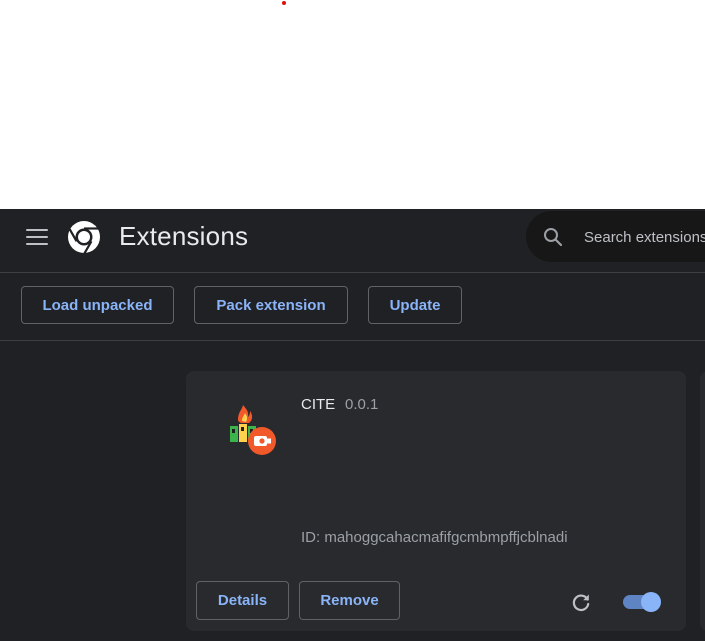 The width and height of the screenshot is (705, 641). I want to click on reload-icon, so click(581, 602).